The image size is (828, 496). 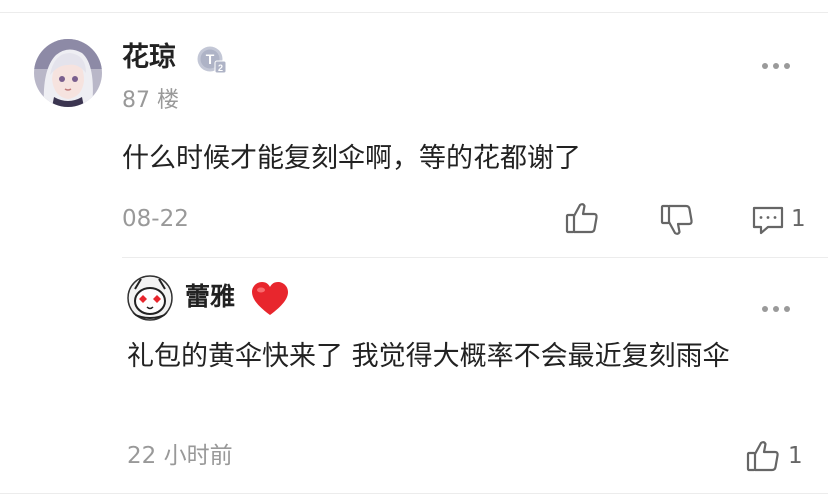 What do you see at coordinates (414, 493) in the screenshot?
I see `bottom-divider` at bounding box center [414, 493].